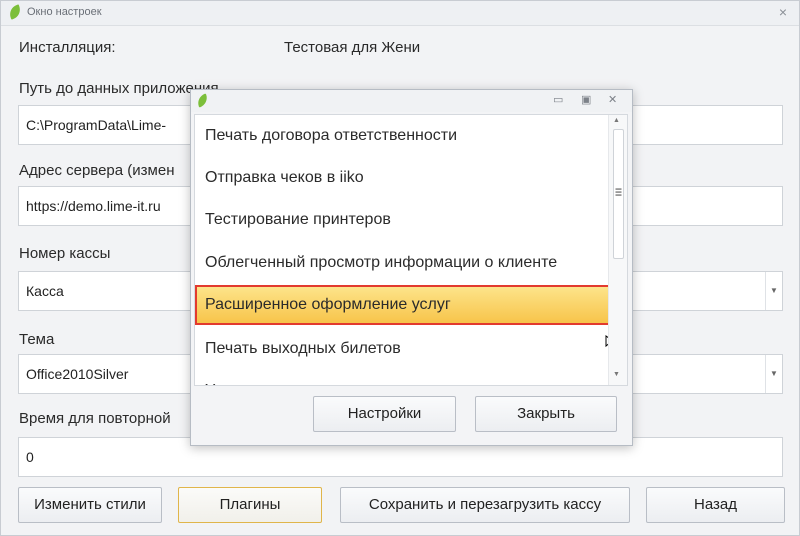 This screenshot has height=536, width=800. Describe the element at coordinates (401, 220) in the screenshot. I see `list-item: Тестирование принтеров` at that location.